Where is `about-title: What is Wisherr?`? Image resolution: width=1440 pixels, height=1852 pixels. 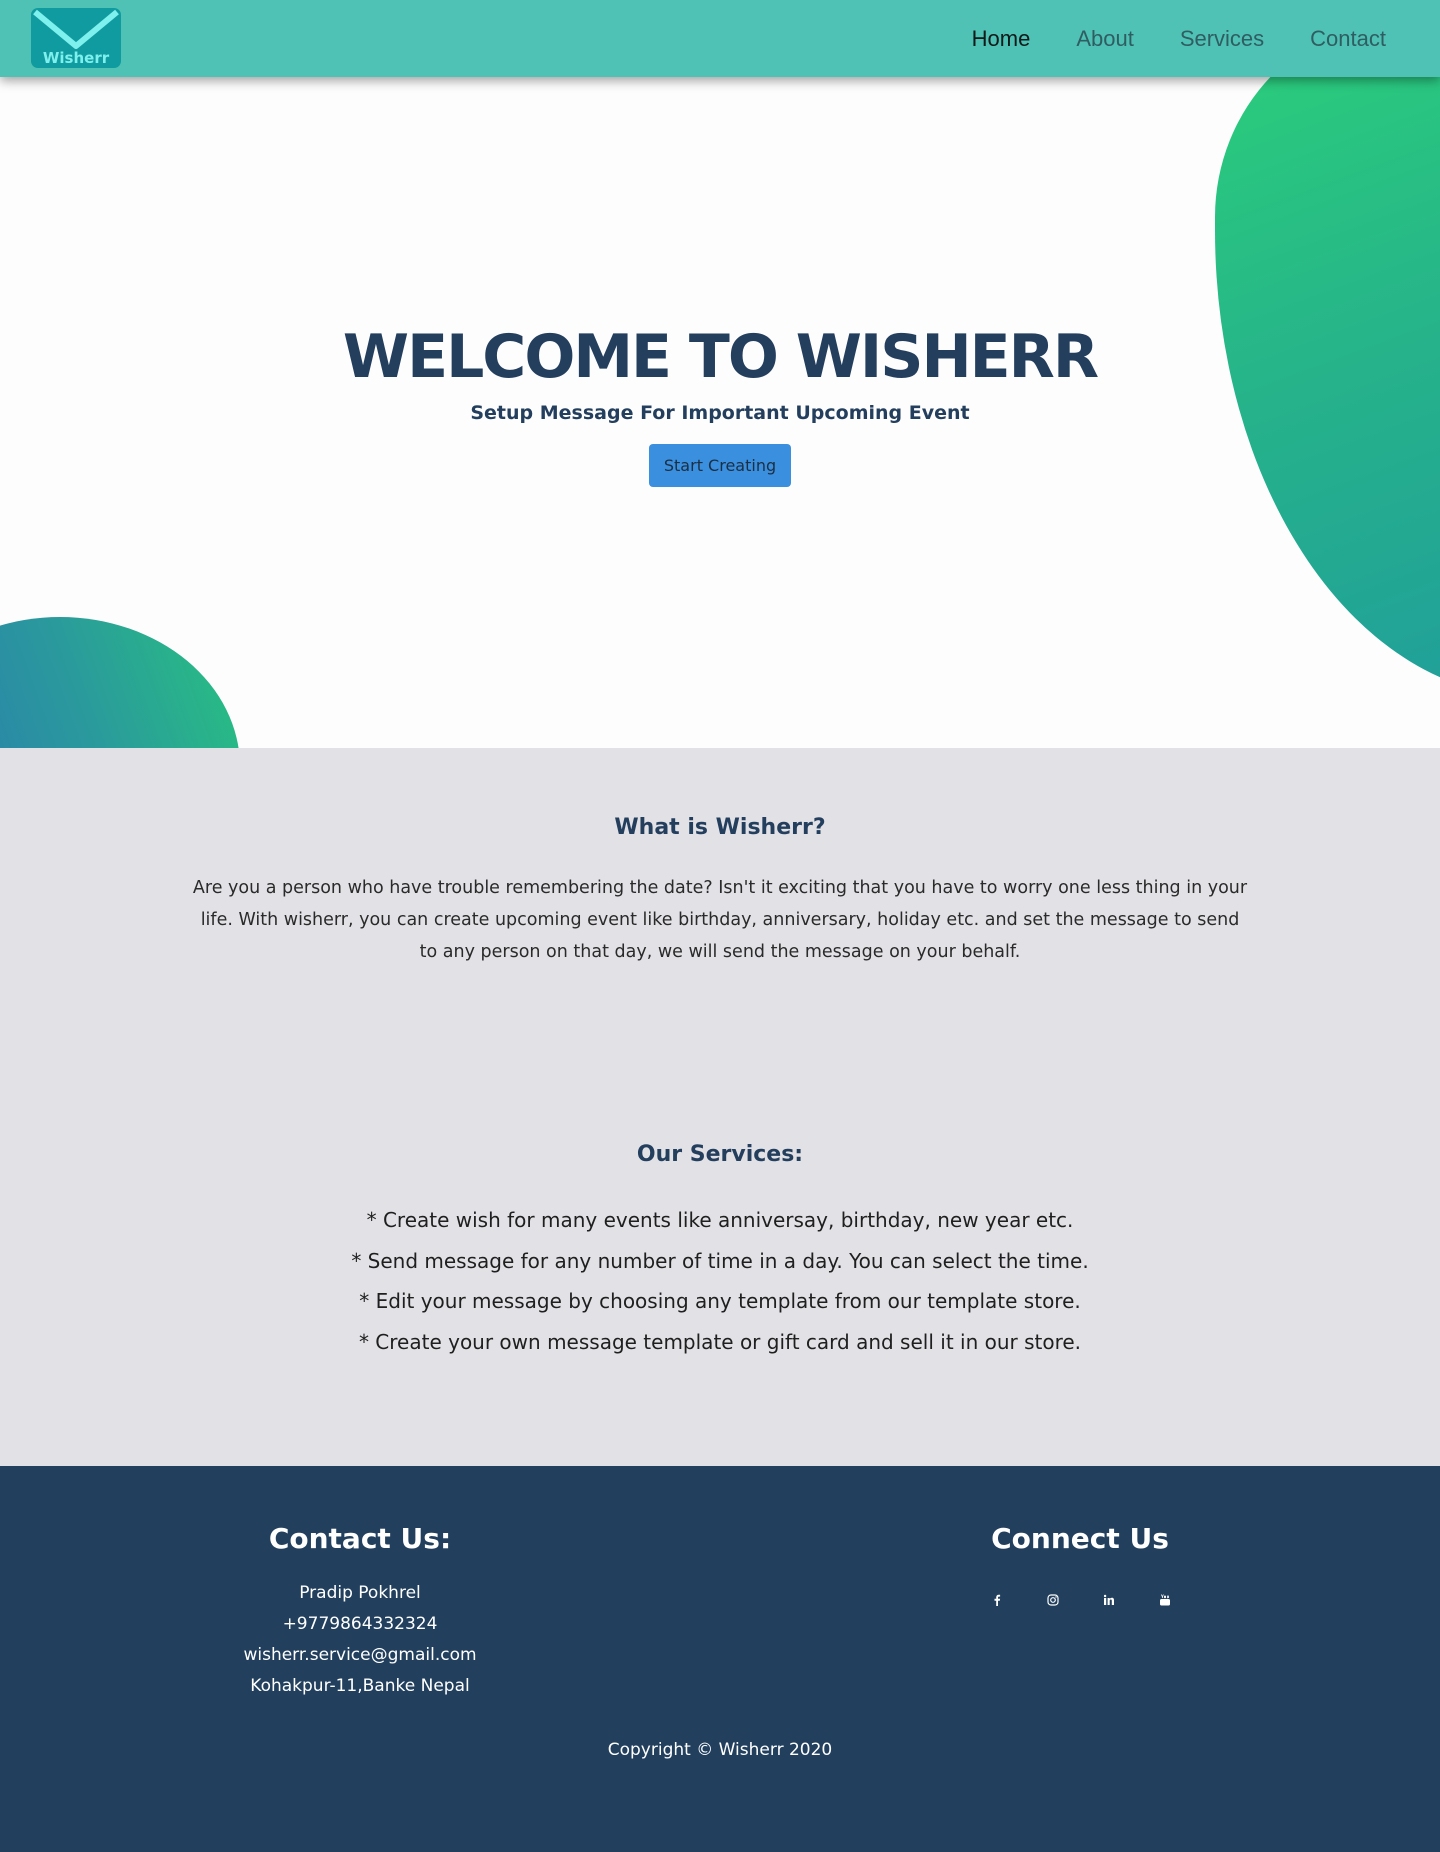 about-title: What is Wisherr? is located at coordinates (720, 827).